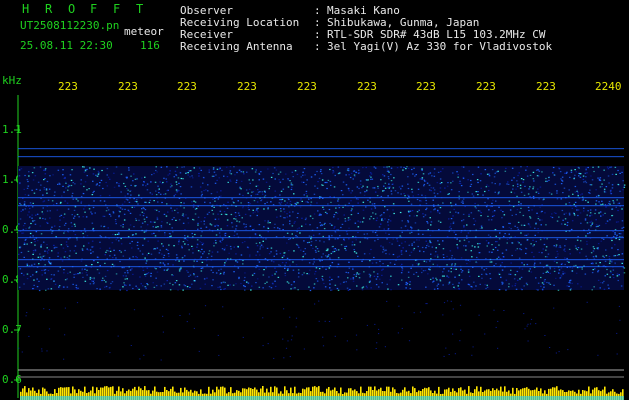 This screenshot has height=400, width=629. What do you see at coordinates (321, 198) in the screenshot?
I see `carrier-streak` at bounding box center [321, 198].